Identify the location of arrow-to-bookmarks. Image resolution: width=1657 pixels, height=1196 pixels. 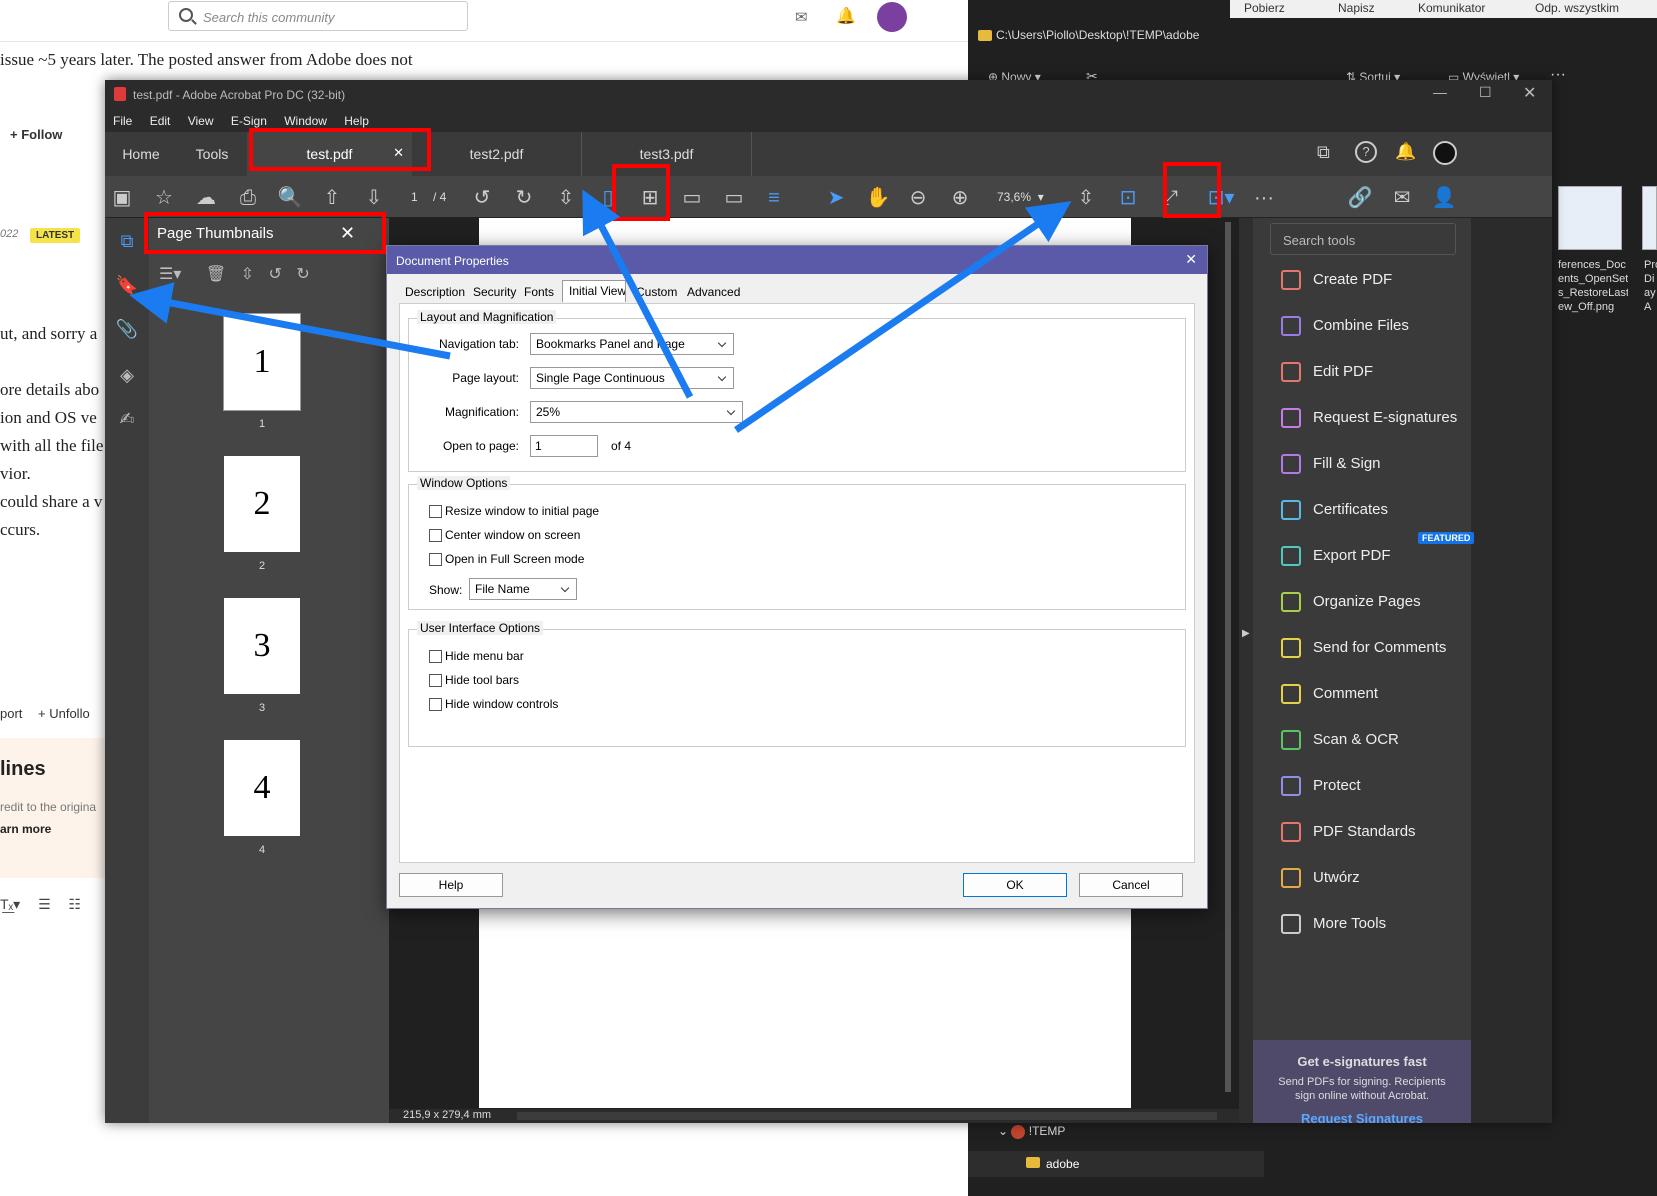
(290, 321).